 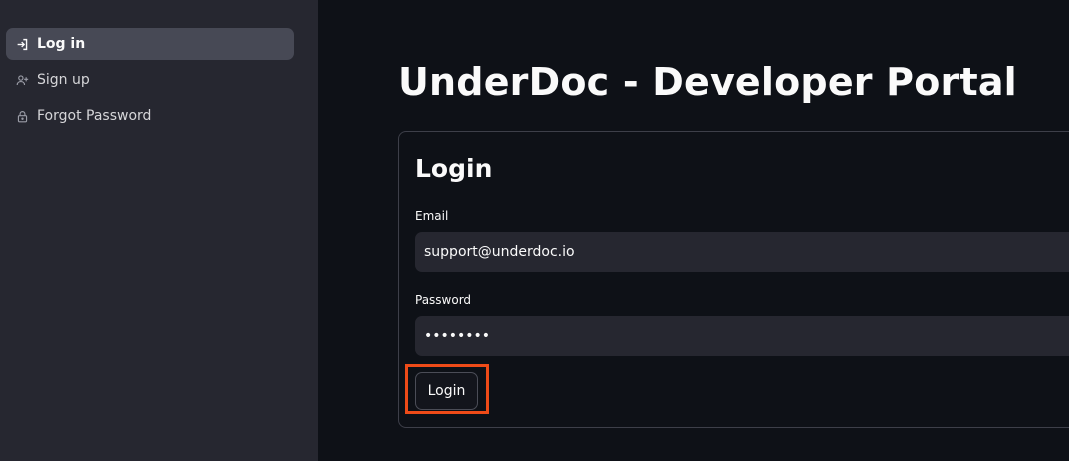 I want to click on login-icon, so click(x=22, y=44).